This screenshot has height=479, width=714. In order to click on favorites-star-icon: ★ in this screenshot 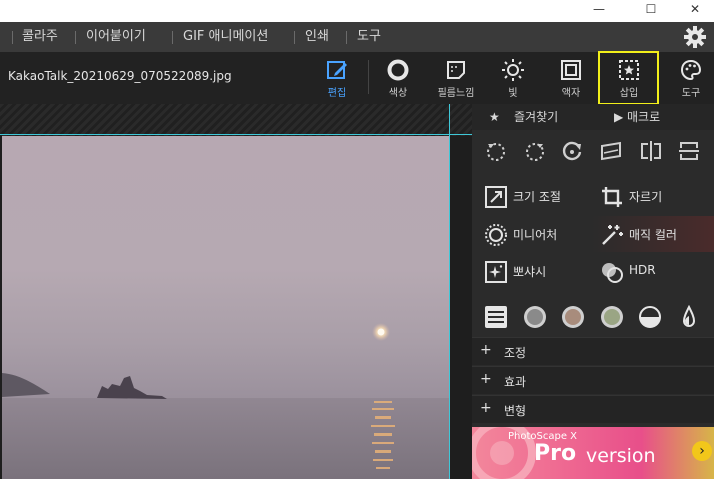, I will do `click(494, 117)`.